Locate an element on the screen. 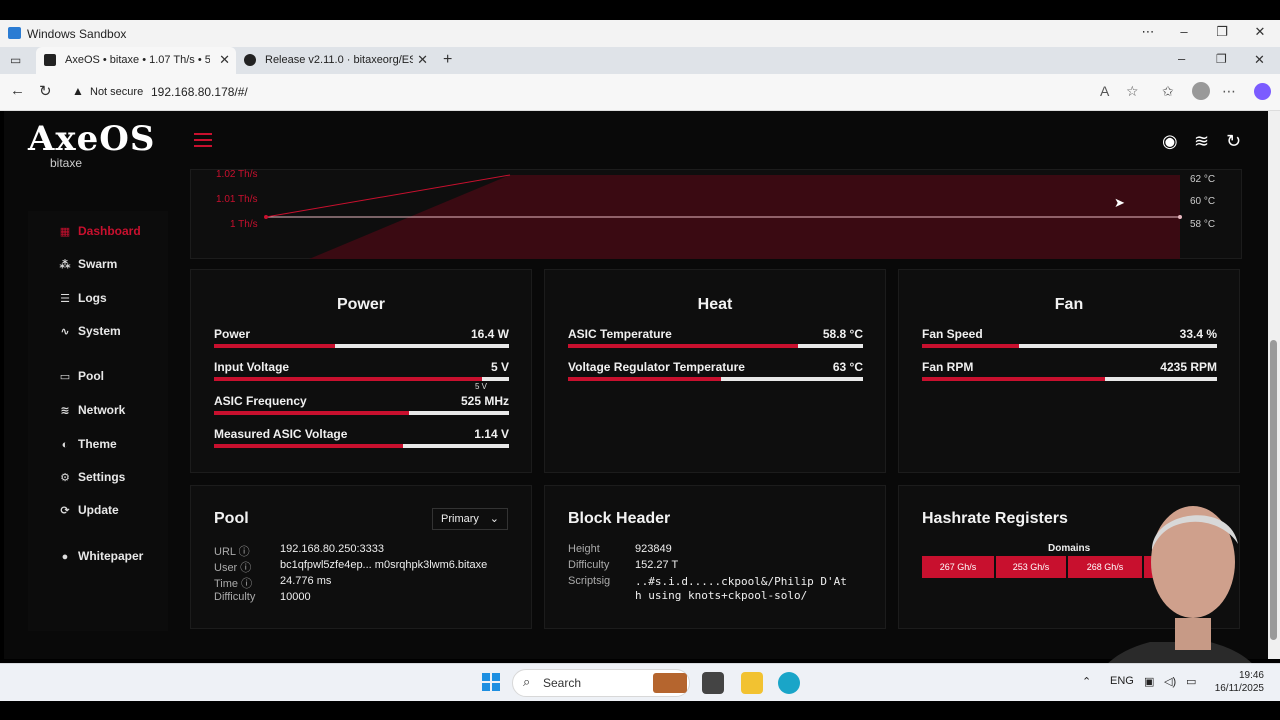  eye-icon: ◉ is located at coordinates (1170, 141).